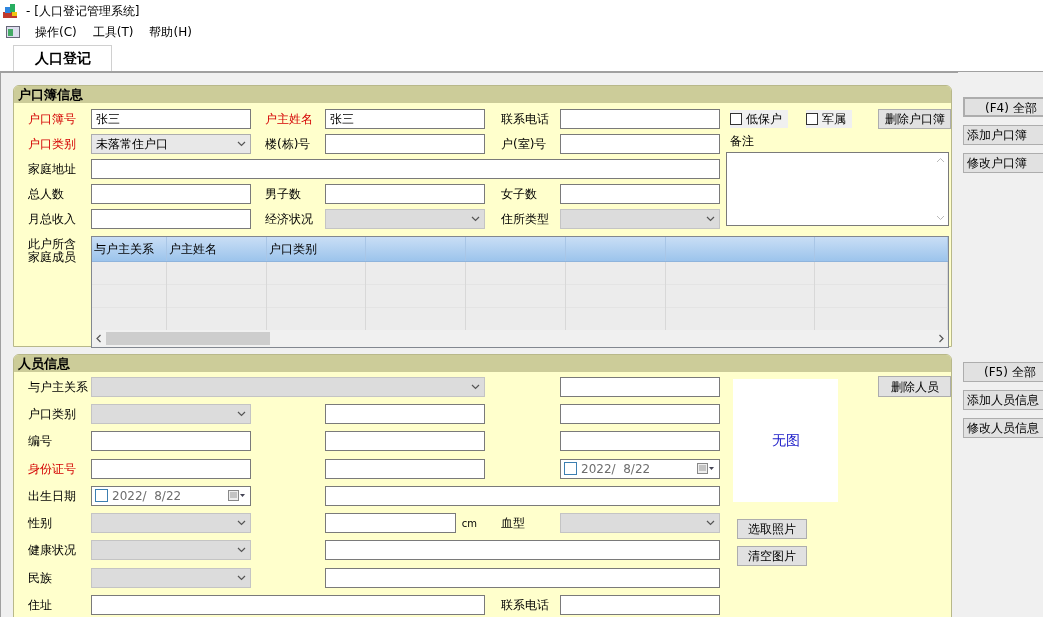  Describe the element at coordinates (525, 218) in the screenshot. I see `field-label: 住所类型` at that location.